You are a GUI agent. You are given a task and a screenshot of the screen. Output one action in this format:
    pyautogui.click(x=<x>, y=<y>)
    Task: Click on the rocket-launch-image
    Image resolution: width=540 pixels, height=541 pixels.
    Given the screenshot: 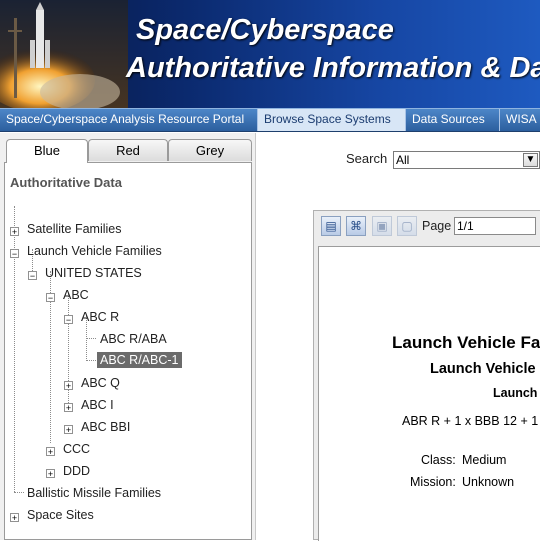 What is the action you would take?
    pyautogui.click(x=64, y=54)
    